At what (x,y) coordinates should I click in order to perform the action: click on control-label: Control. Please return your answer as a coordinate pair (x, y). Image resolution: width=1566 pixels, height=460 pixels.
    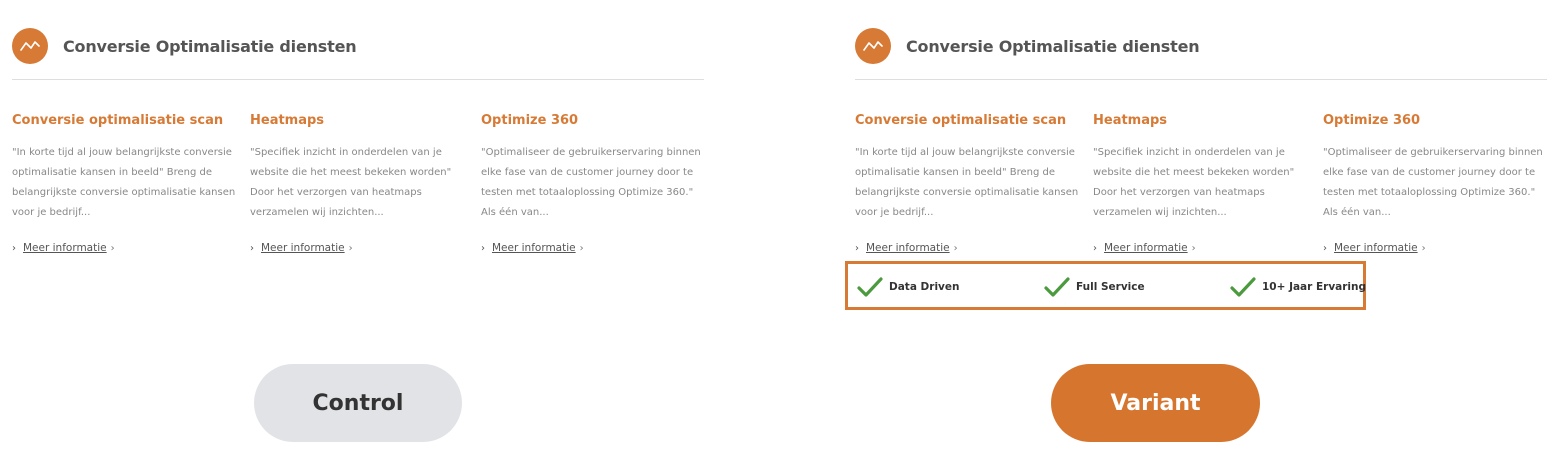
    Looking at the image, I should click on (358, 403).